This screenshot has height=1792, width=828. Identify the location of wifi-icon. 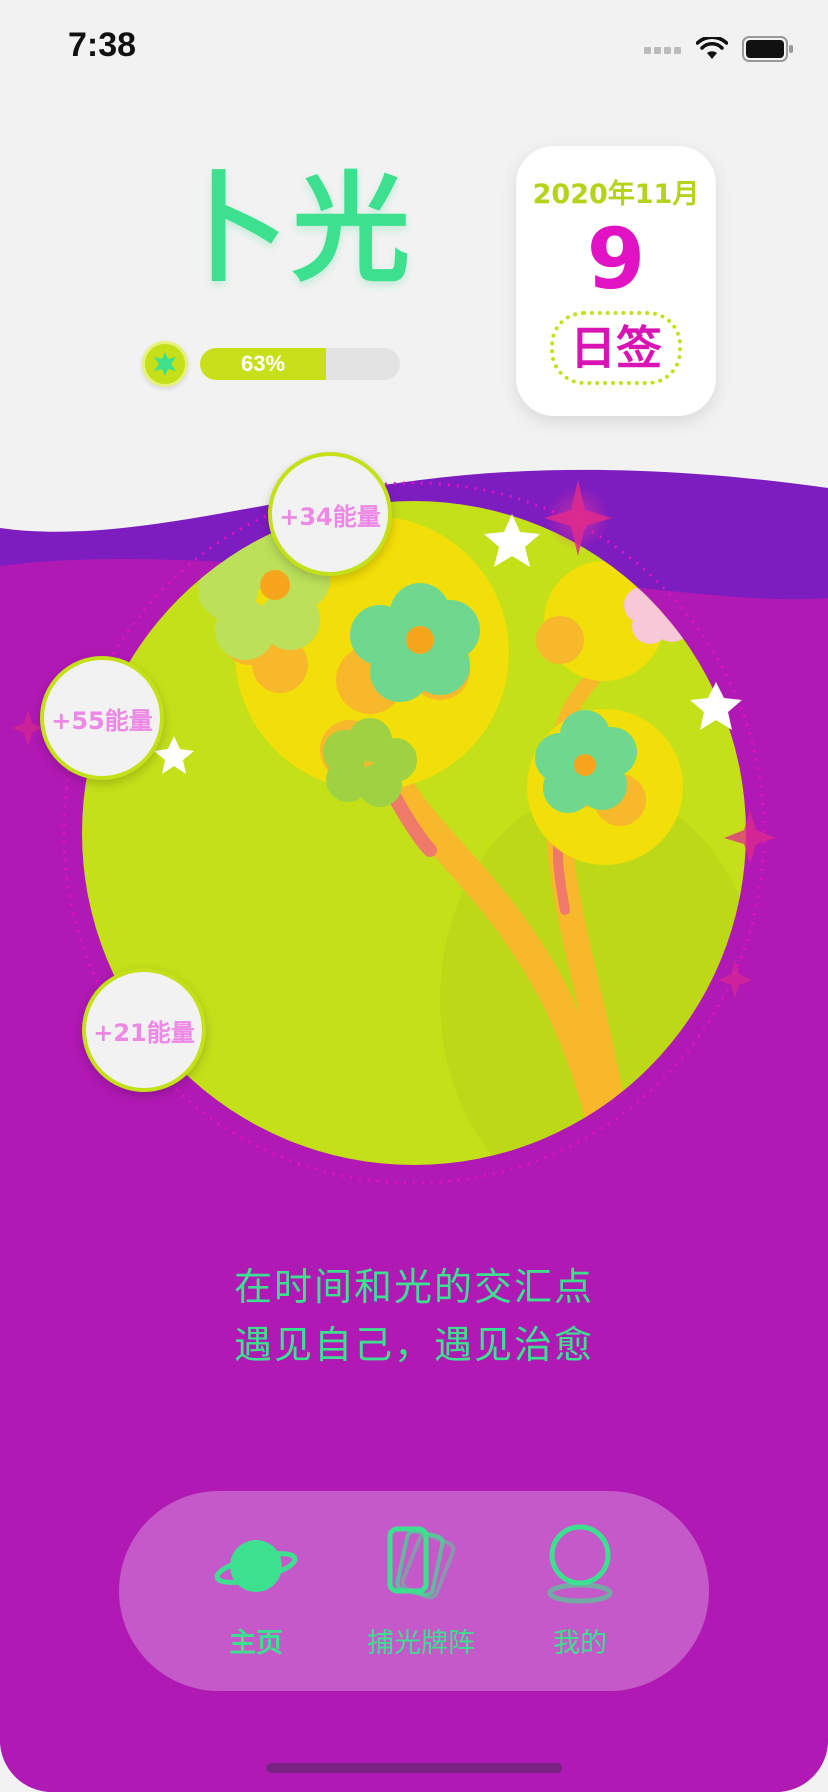
(712, 48).